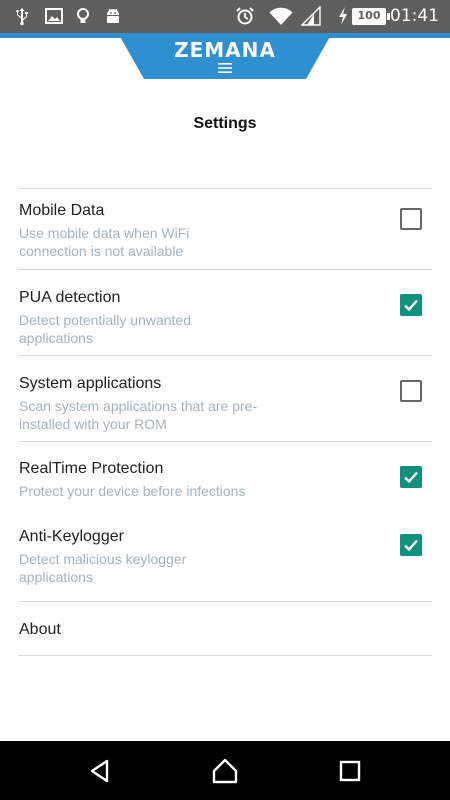  I want to click on image-icon, so click(54, 16).